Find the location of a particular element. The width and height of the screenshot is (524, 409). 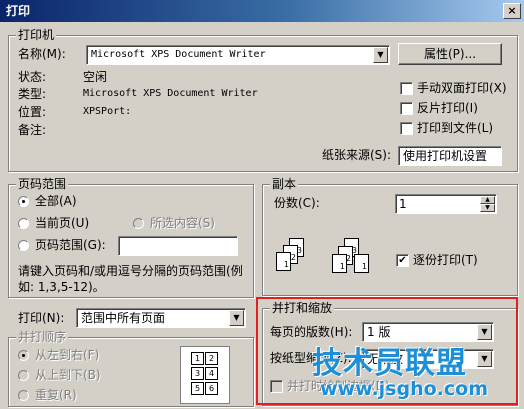

print-what-select: 范围中所有页面 ▼ is located at coordinates (161, 318).